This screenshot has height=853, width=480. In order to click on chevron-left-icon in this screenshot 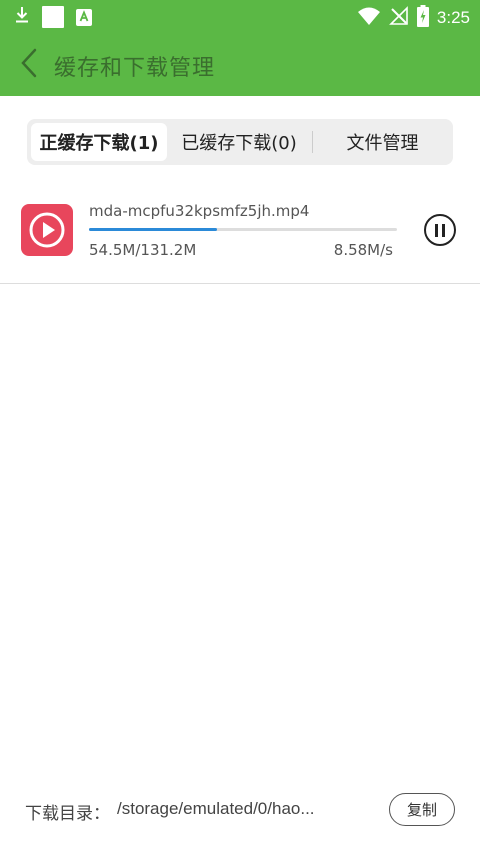, I will do `click(29, 65)`.